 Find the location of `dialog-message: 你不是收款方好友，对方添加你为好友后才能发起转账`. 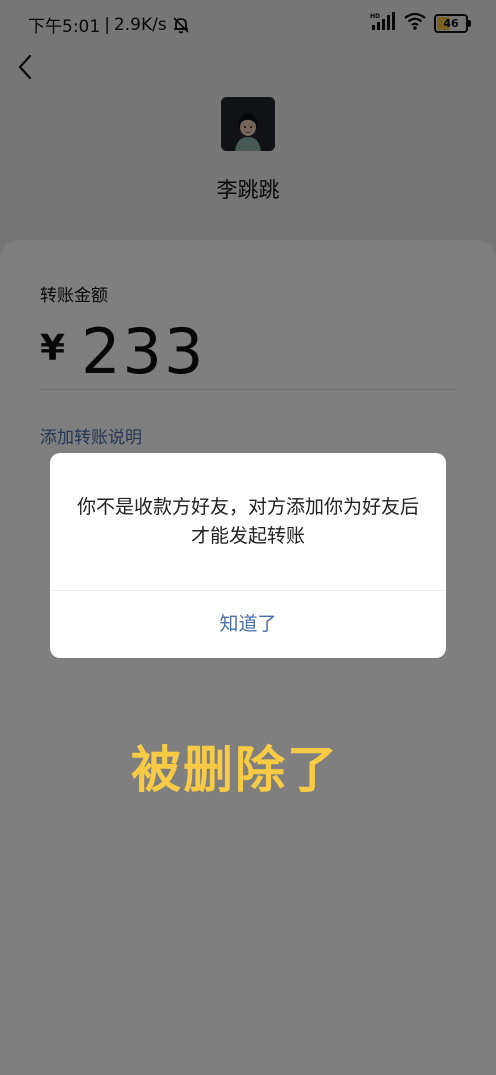

dialog-message: 你不是收款方好友，对方添加你为好友后才能发起转账 is located at coordinates (247, 521).